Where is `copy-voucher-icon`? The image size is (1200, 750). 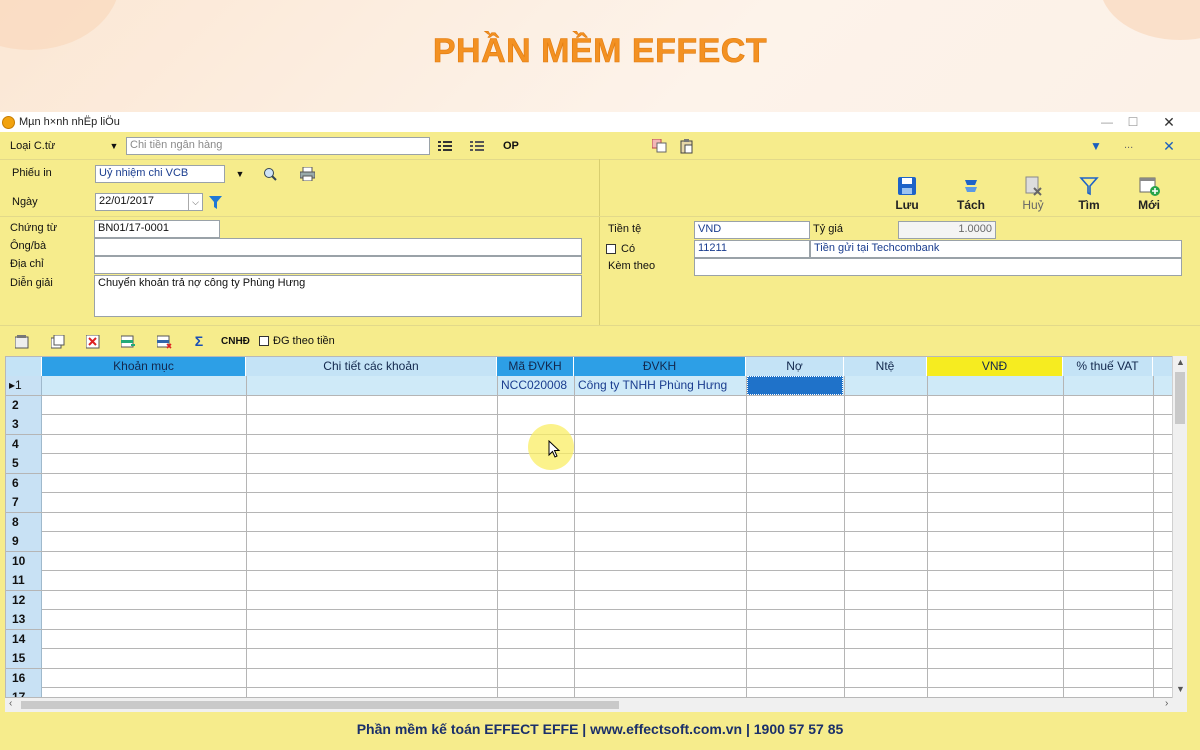 copy-voucher-icon is located at coordinates (659, 146).